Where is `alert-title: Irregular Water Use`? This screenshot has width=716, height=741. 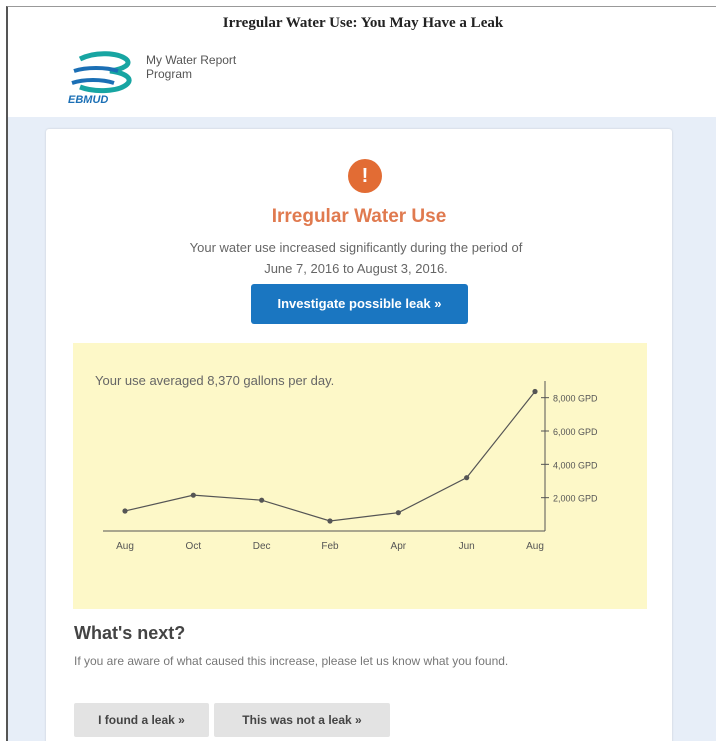
alert-title: Irregular Water Use is located at coordinates (359, 216).